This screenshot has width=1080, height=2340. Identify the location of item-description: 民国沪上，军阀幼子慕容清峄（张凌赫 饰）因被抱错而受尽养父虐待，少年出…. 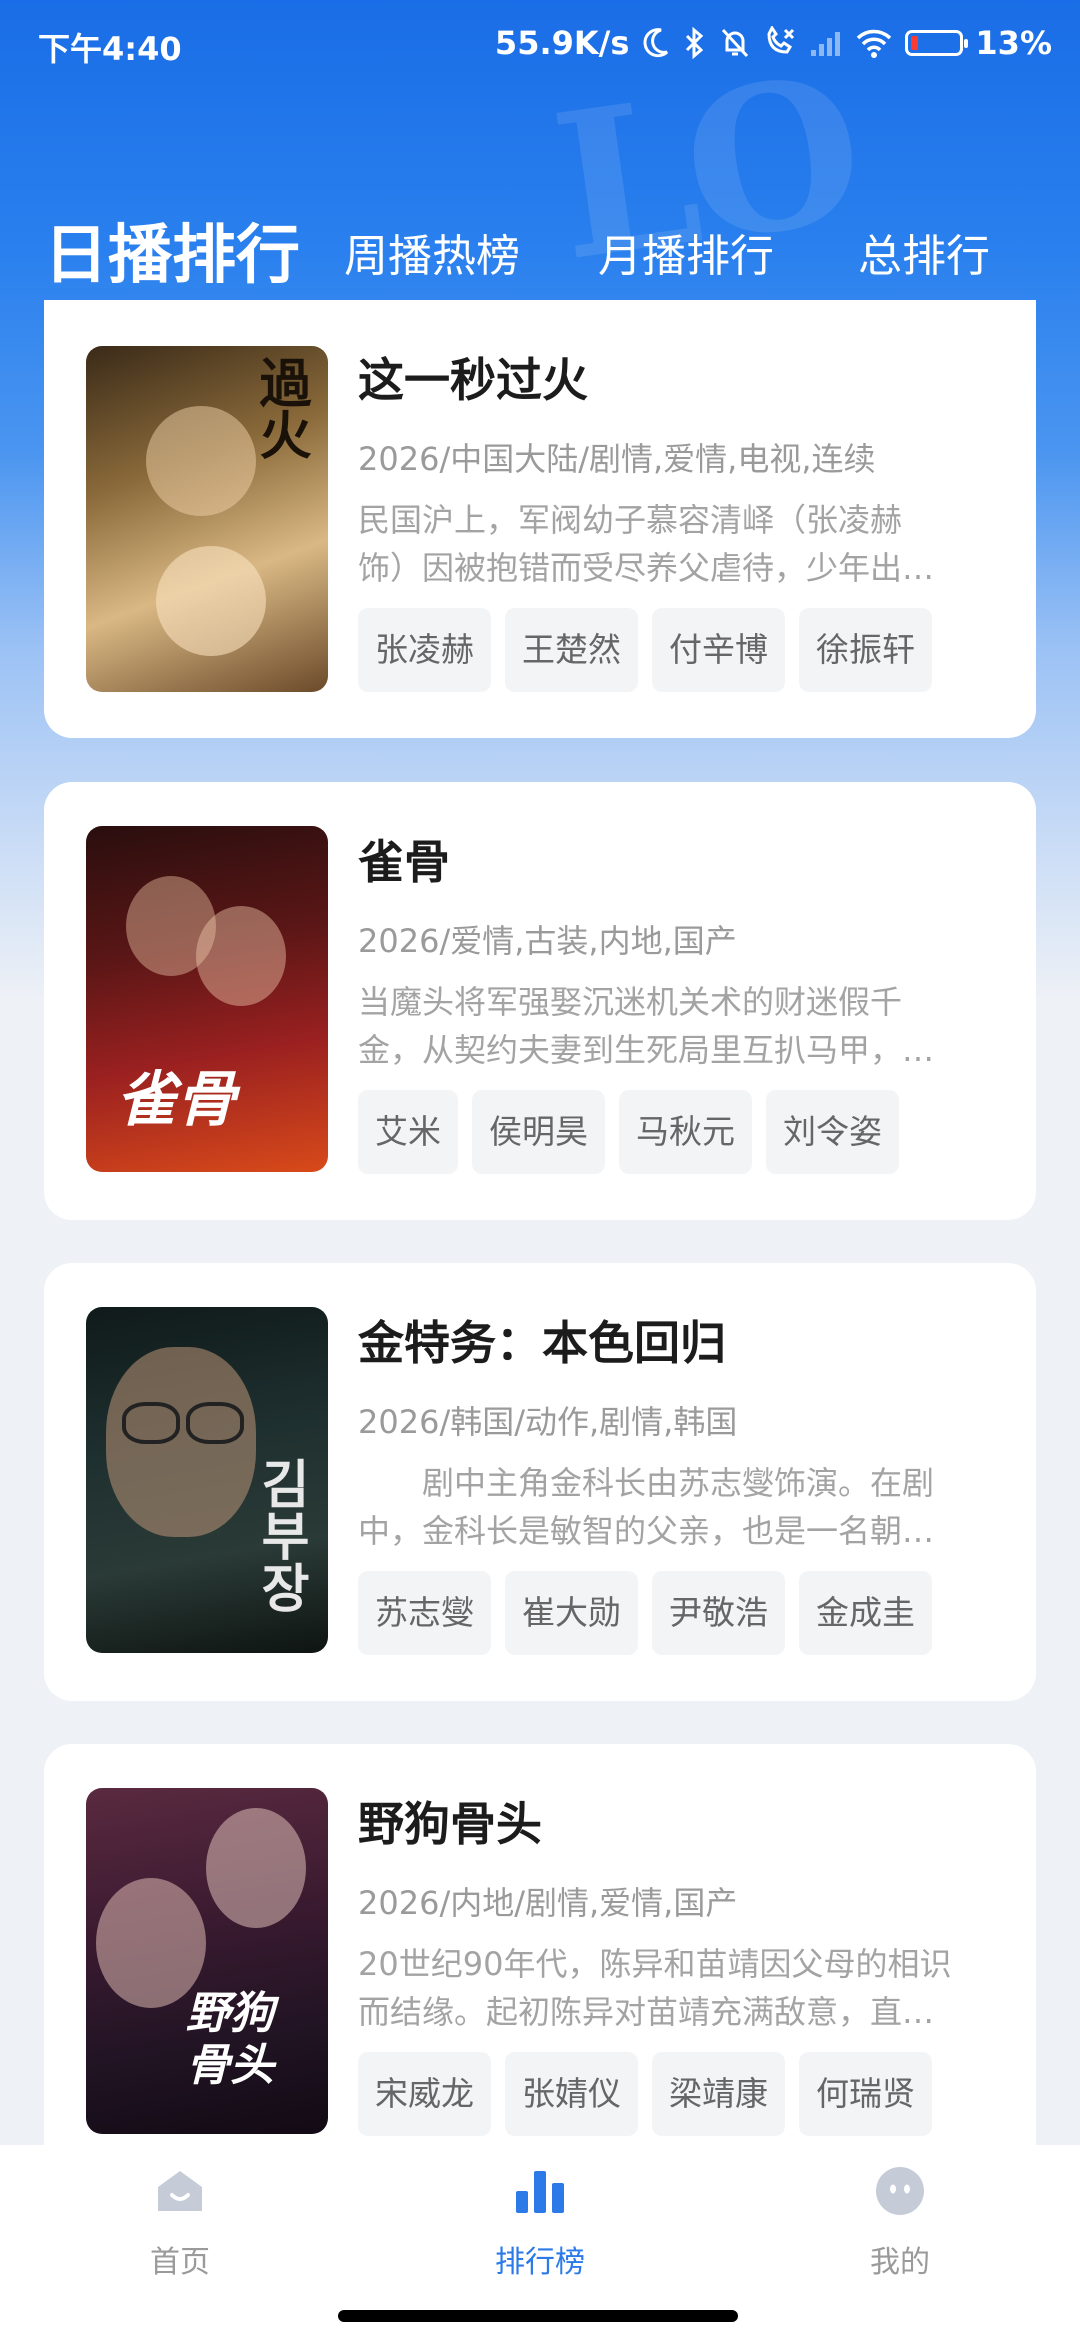
(678, 544).